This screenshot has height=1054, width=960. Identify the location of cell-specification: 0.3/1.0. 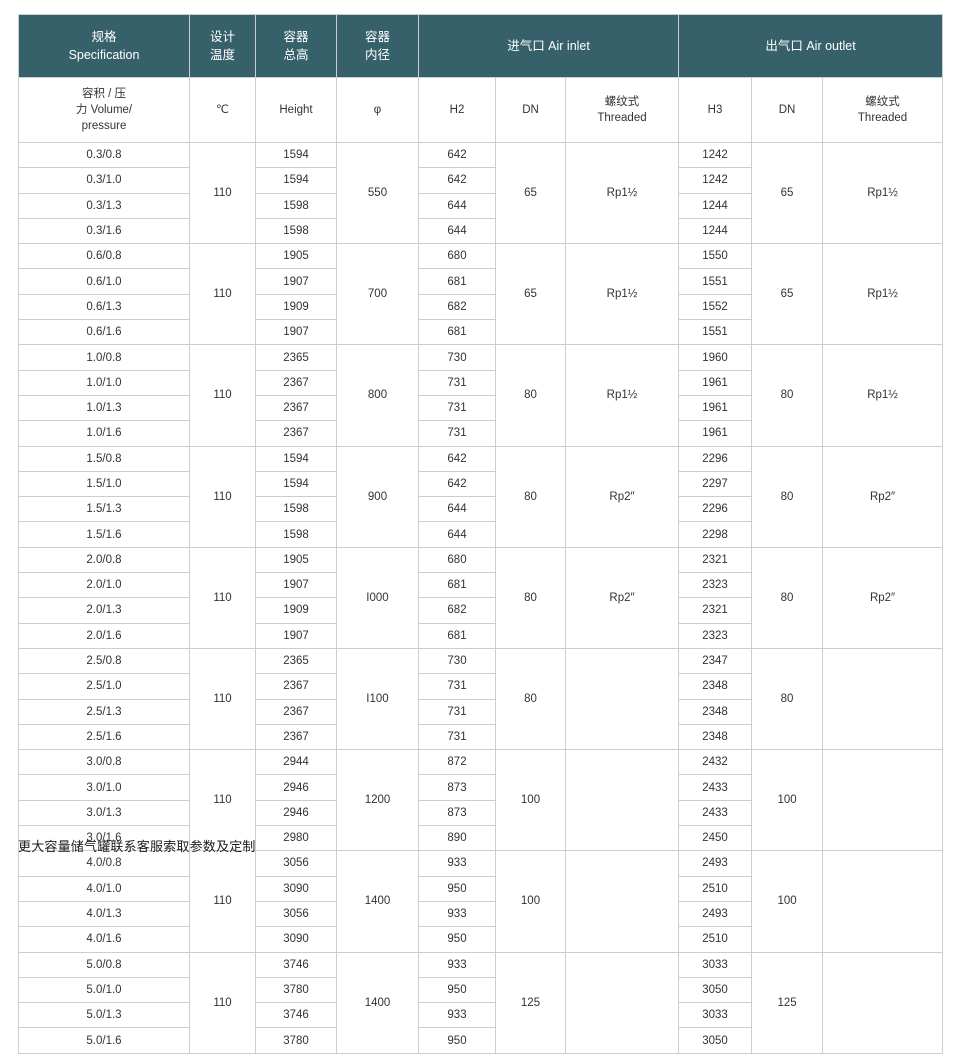
(104, 180).